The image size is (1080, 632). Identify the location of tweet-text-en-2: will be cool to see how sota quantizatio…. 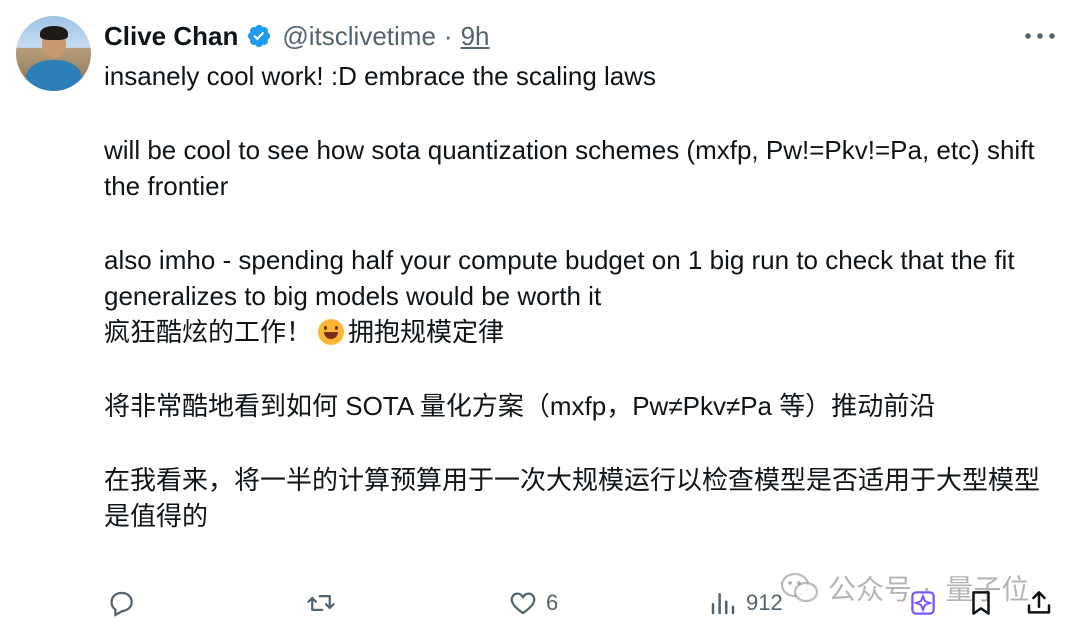
(569, 168).